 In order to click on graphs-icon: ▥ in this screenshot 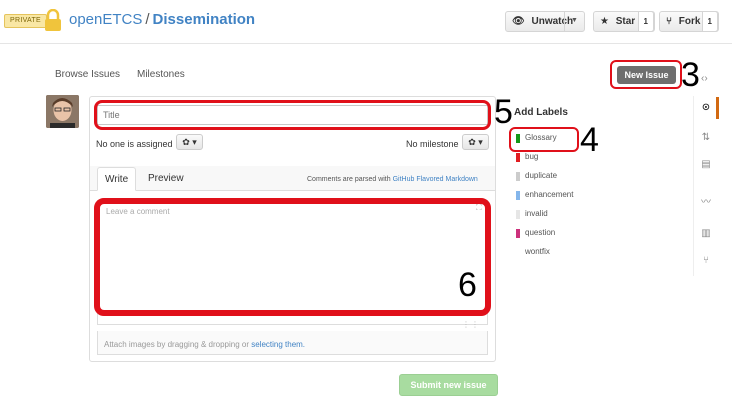, I will do `click(706, 234)`.